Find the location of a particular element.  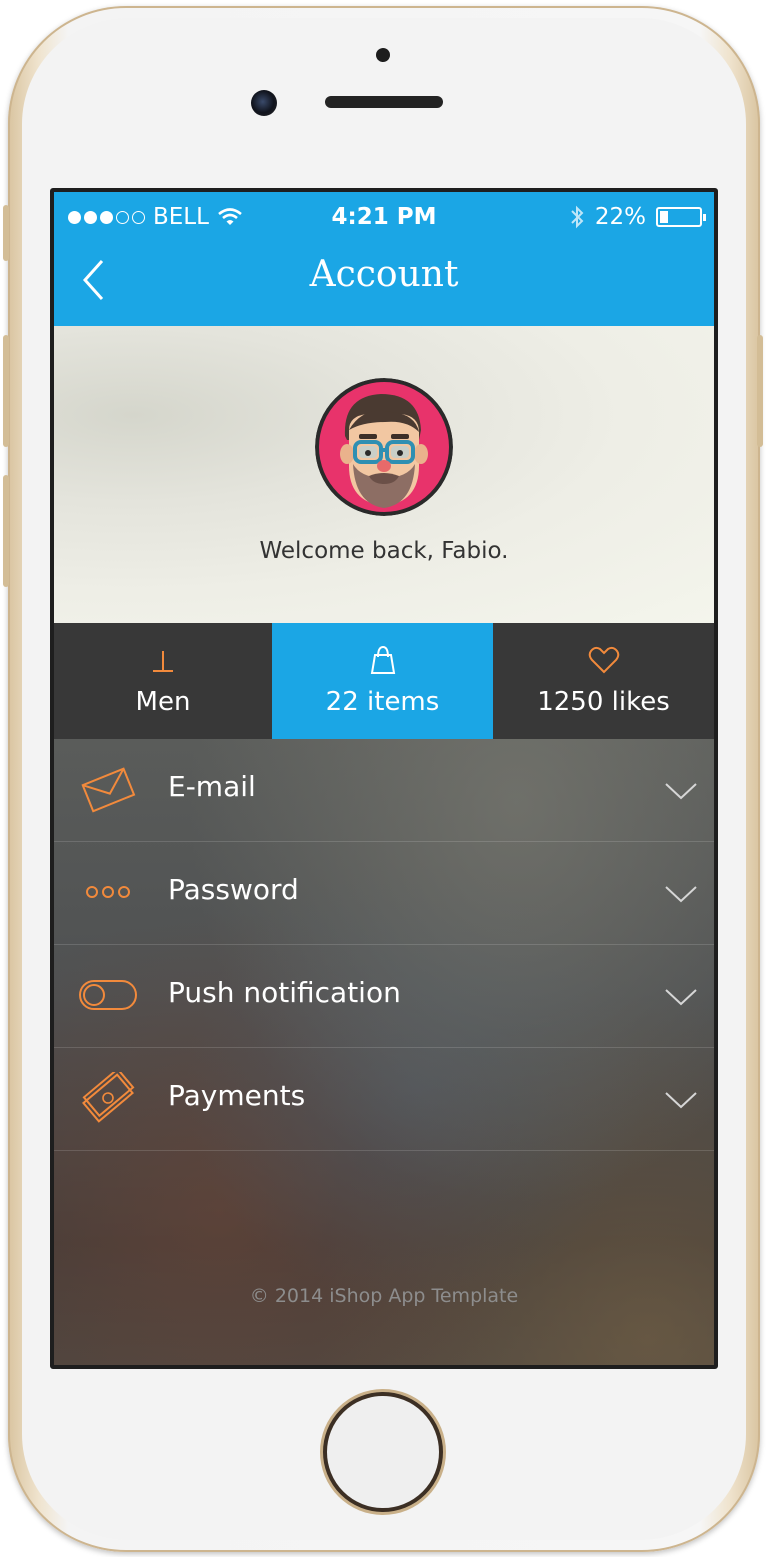

battery-icon is located at coordinates (681, 217).